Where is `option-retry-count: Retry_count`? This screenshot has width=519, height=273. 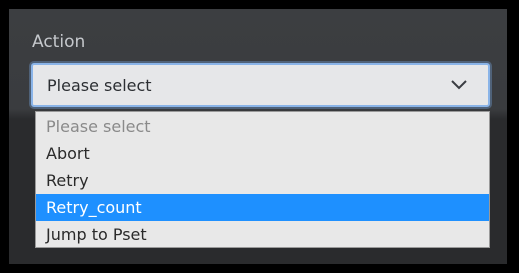
option-retry-count: Retry_count is located at coordinates (262, 207).